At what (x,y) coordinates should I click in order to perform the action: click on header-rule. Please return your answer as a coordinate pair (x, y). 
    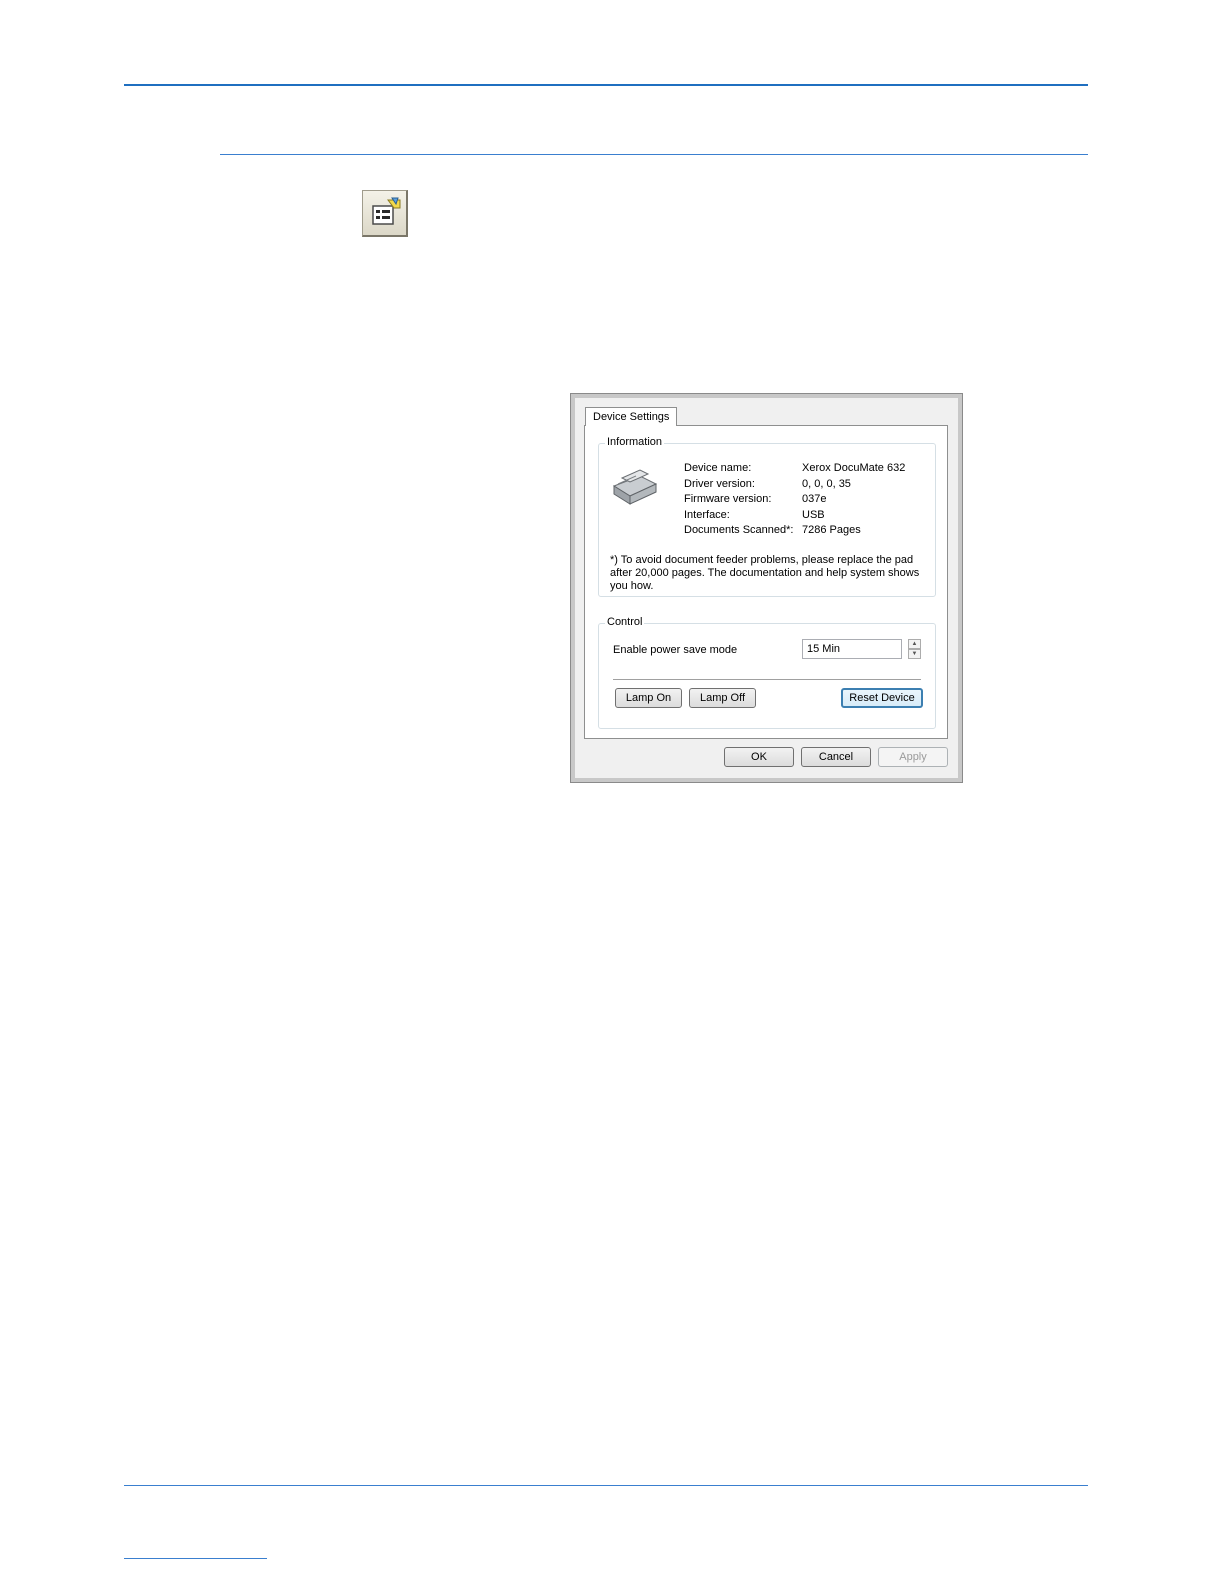
    Looking at the image, I should click on (606, 85).